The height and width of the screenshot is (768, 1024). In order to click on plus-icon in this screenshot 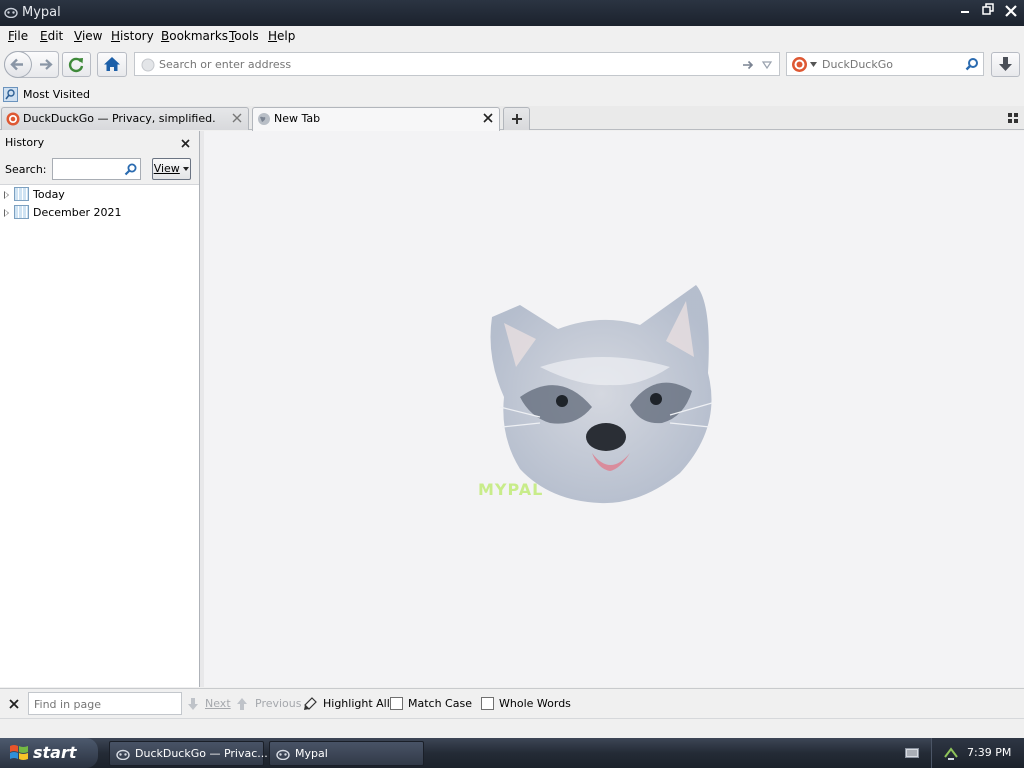, I will do `click(517, 119)`.